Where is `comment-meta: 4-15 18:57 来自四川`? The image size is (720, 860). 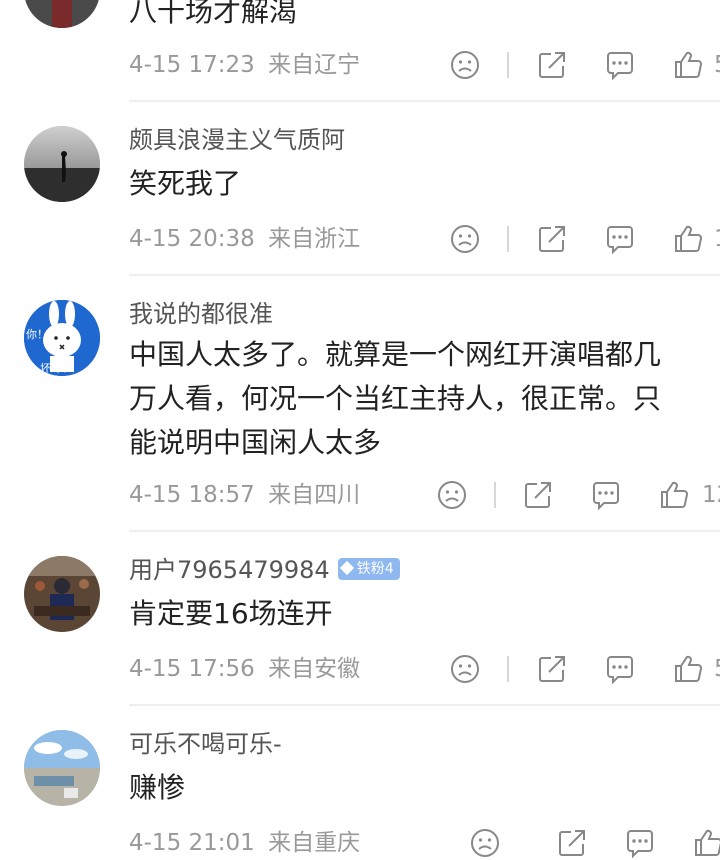
comment-meta: 4-15 18:57 来自四川 is located at coordinates (244, 495).